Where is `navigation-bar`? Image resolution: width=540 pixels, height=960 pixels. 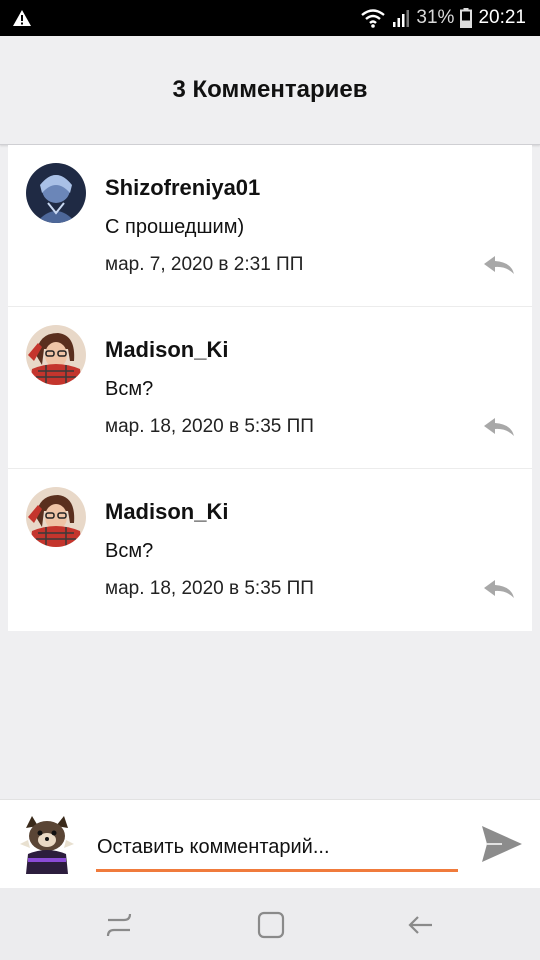
navigation-bar is located at coordinates (270, 924).